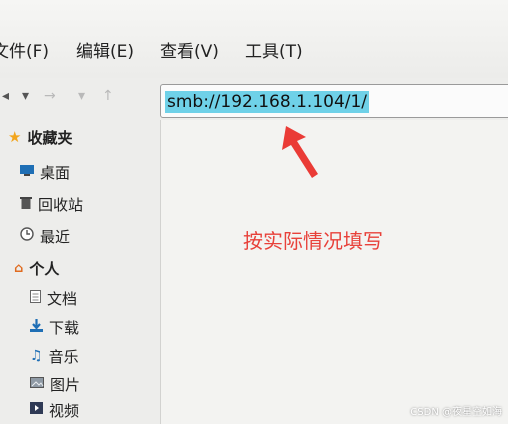 This screenshot has width=508, height=424. Describe the element at coordinates (36, 327) in the screenshot. I see `download-icon` at that location.